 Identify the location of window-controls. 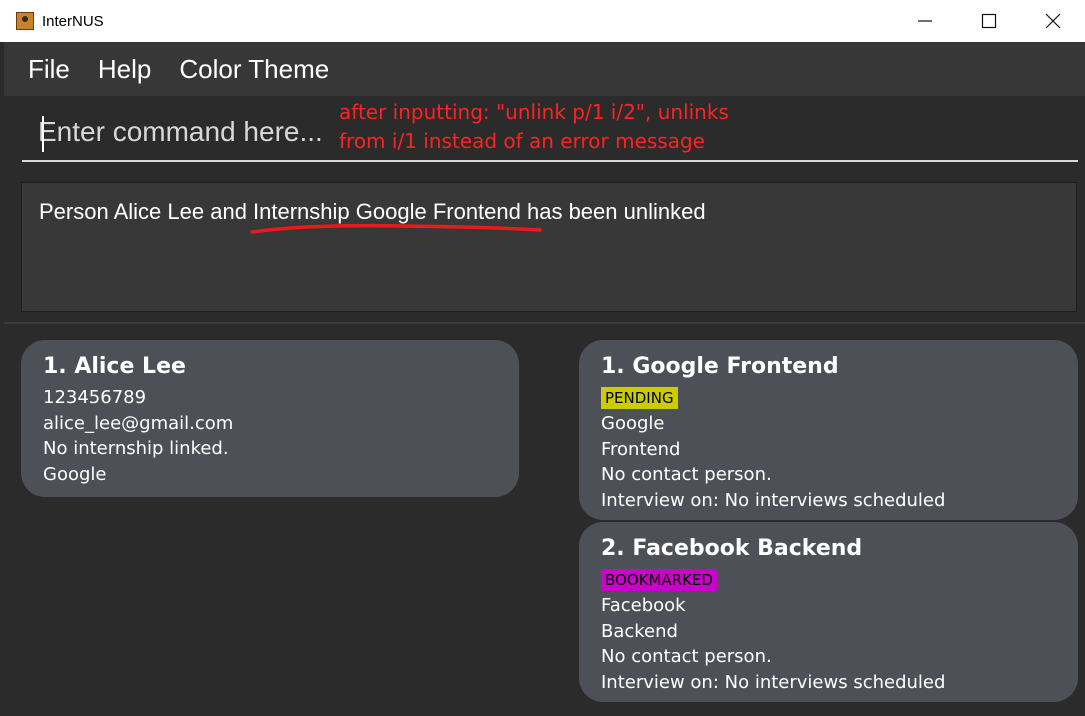
(989, 21).